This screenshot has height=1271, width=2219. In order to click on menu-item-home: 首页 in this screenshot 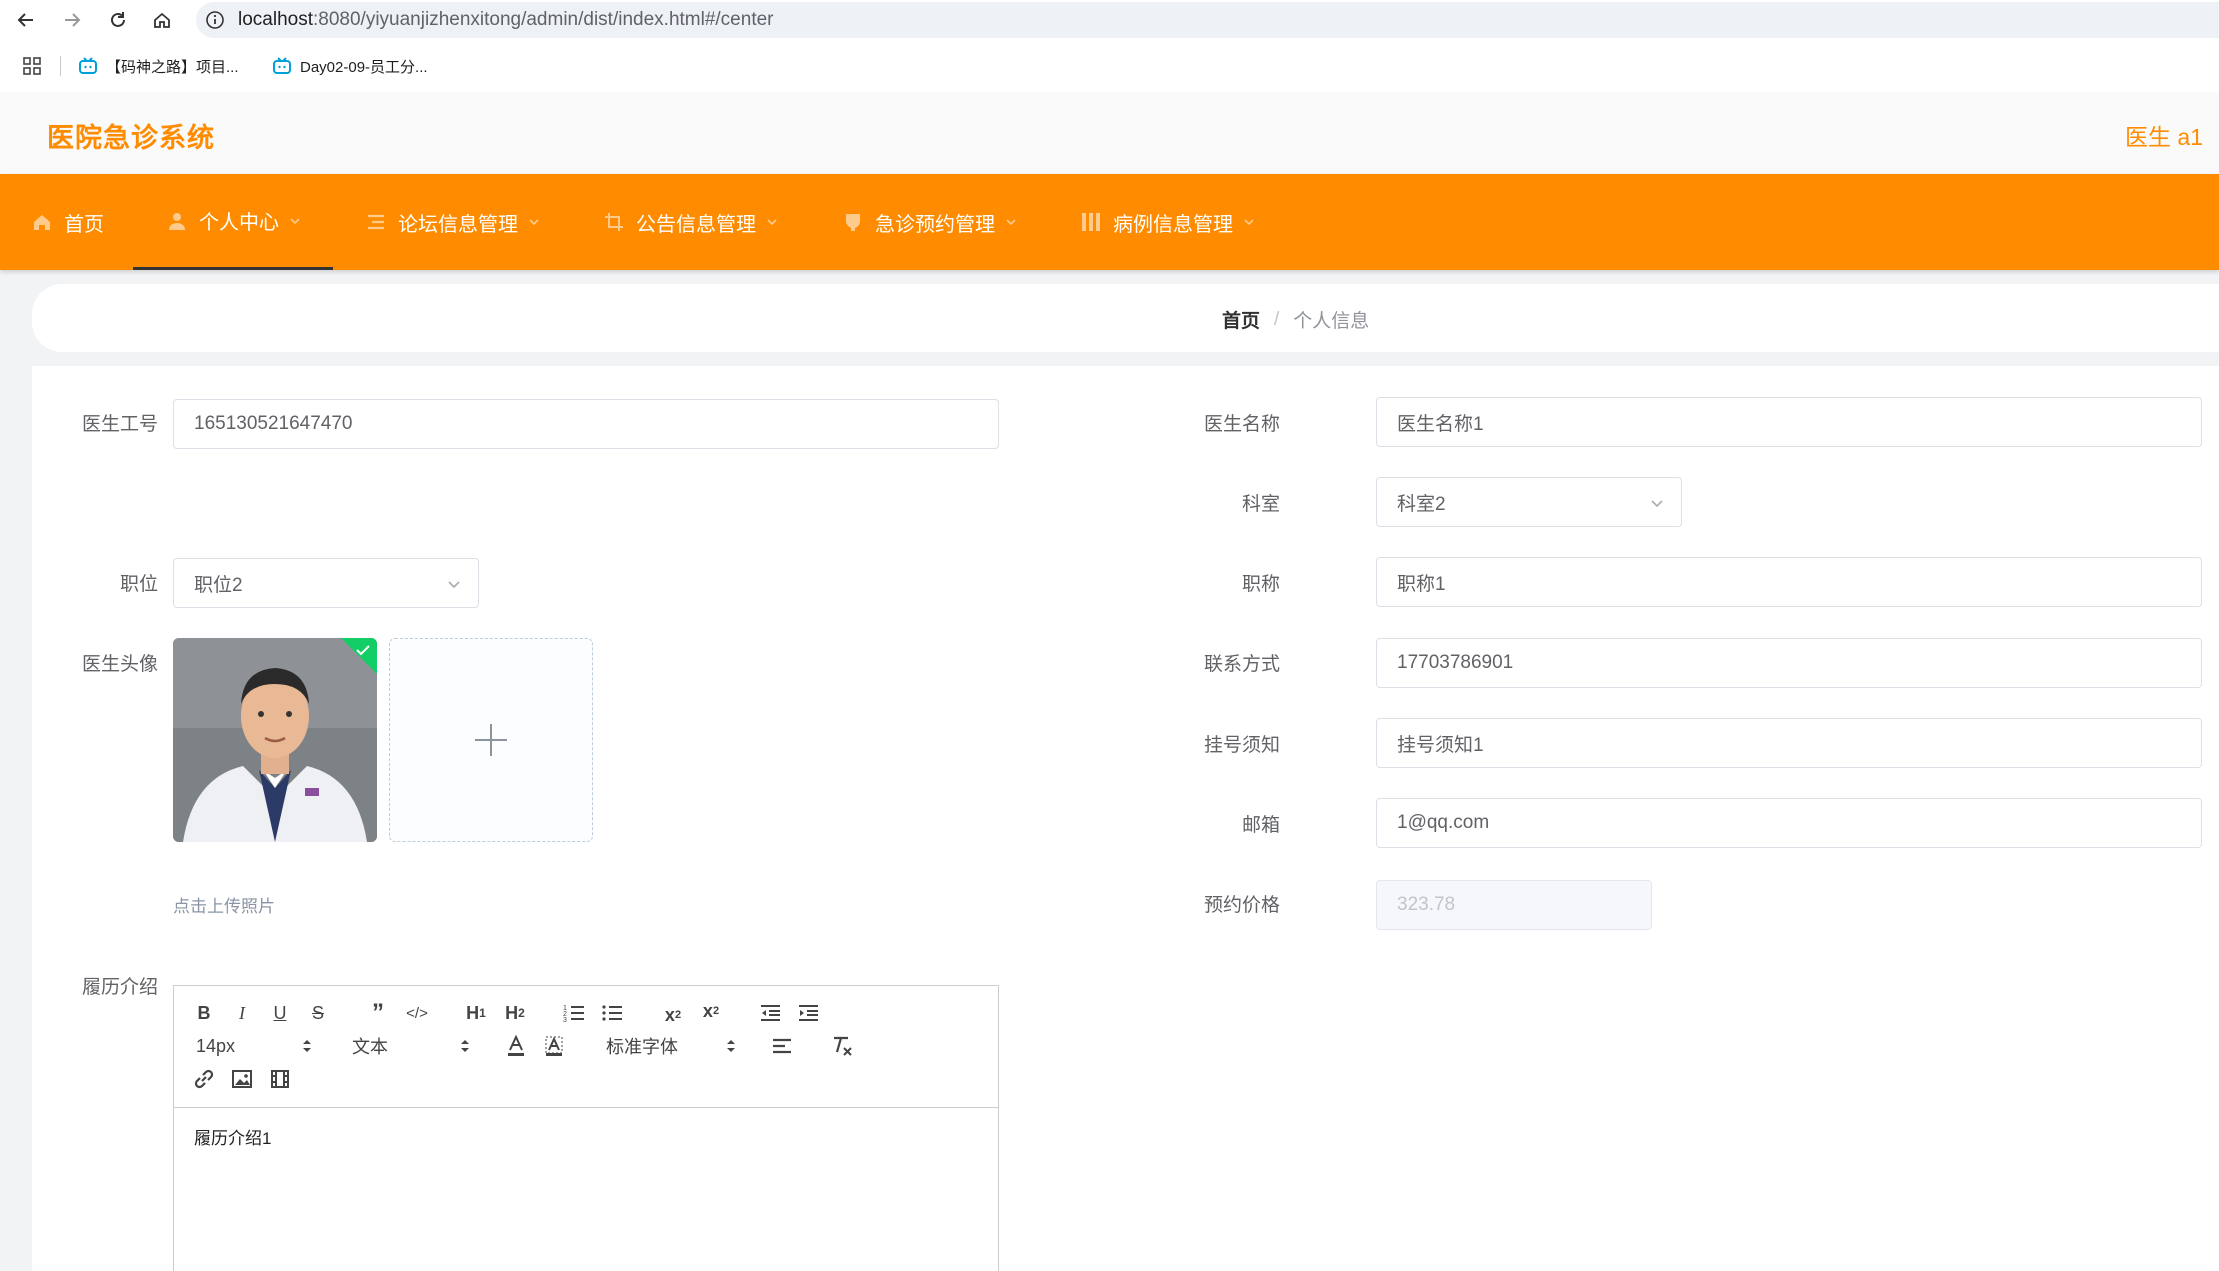, I will do `click(68, 222)`.